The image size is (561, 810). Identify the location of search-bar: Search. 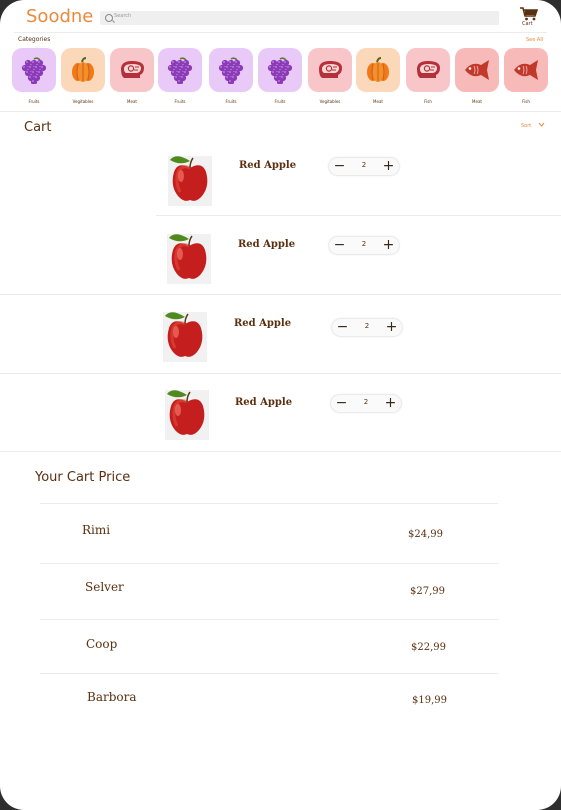
(299, 18).